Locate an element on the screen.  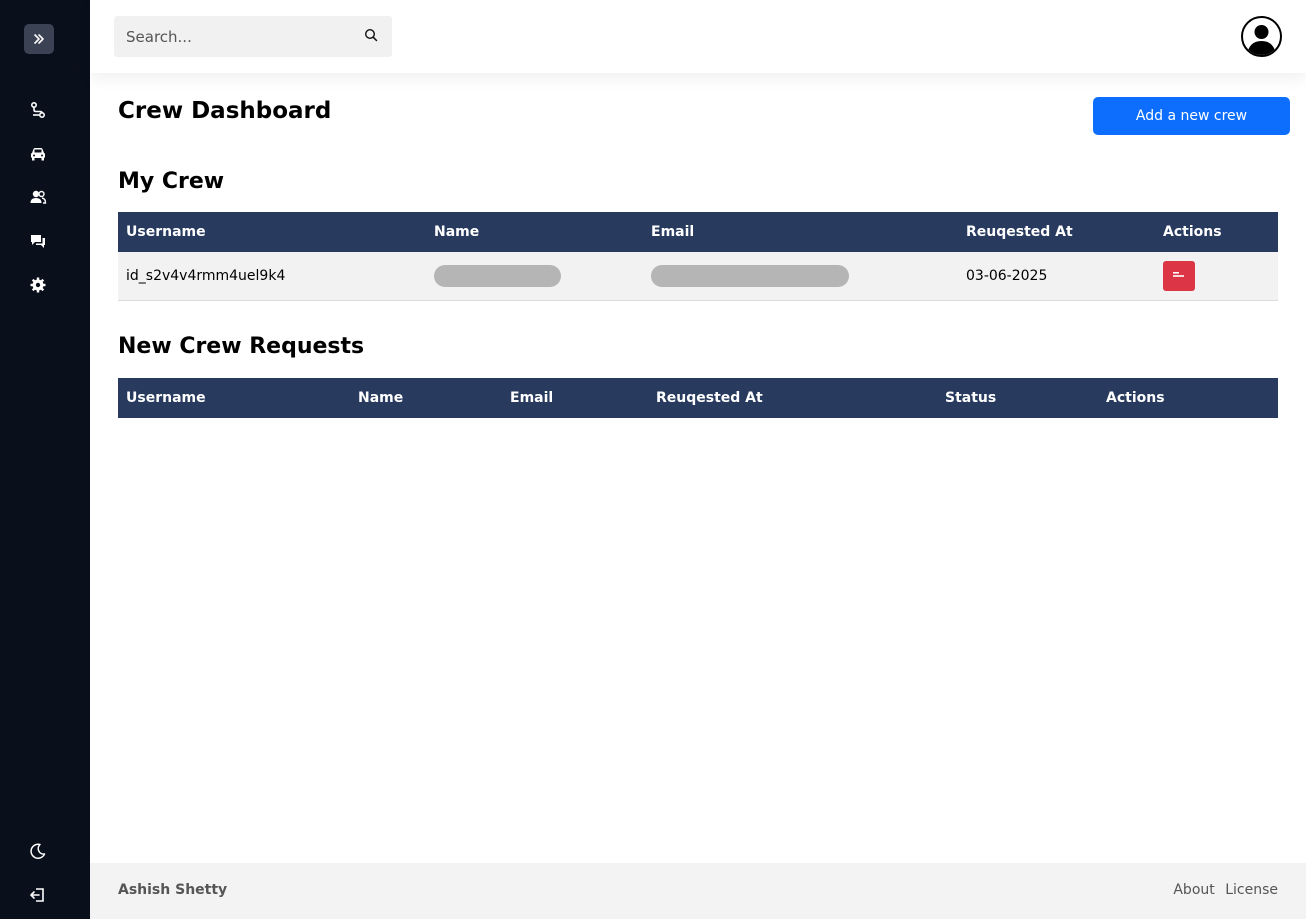
cell-requested-at: 03-06-2025 is located at coordinates (1056, 276).